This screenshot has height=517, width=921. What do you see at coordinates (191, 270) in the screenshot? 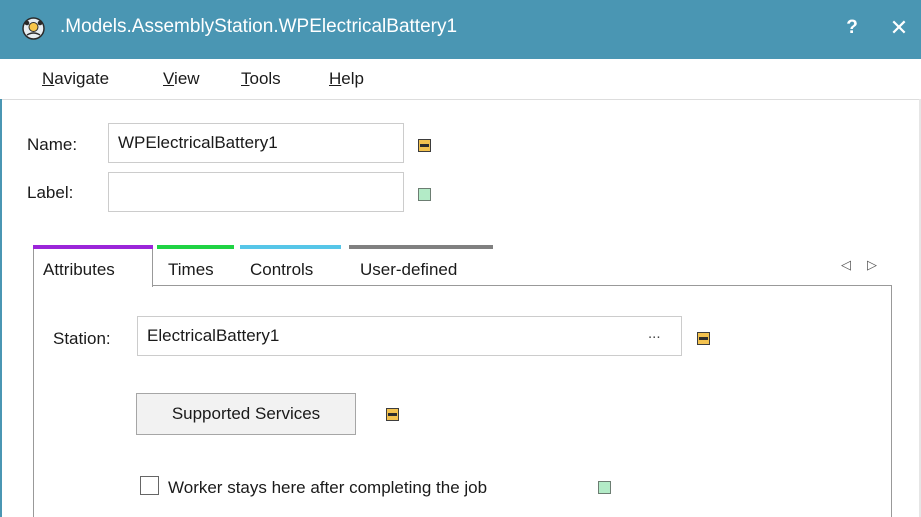
I see `tab-times: Times` at bounding box center [191, 270].